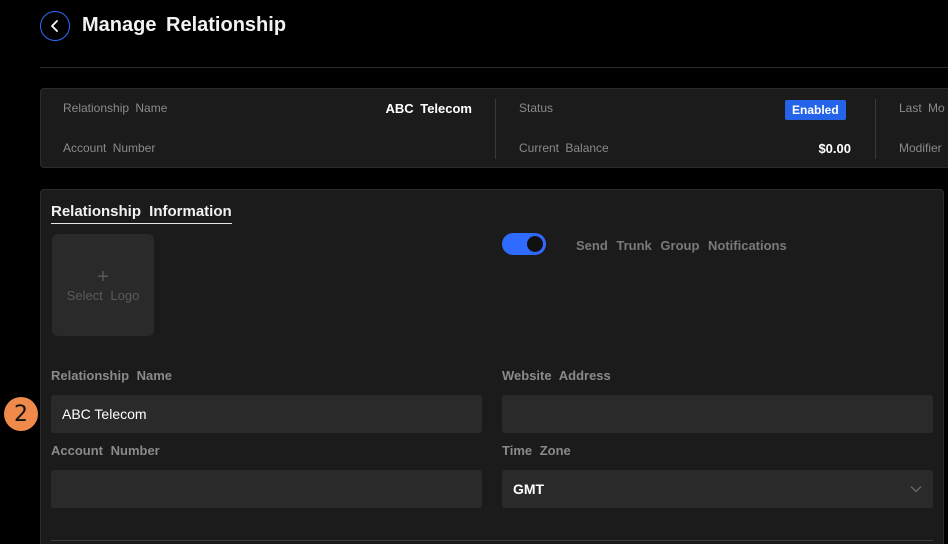  What do you see at coordinates (922, 108) in the screenshot?
I see `summary-last-modified-label: Last Mo` at bounding box center [922, 108].